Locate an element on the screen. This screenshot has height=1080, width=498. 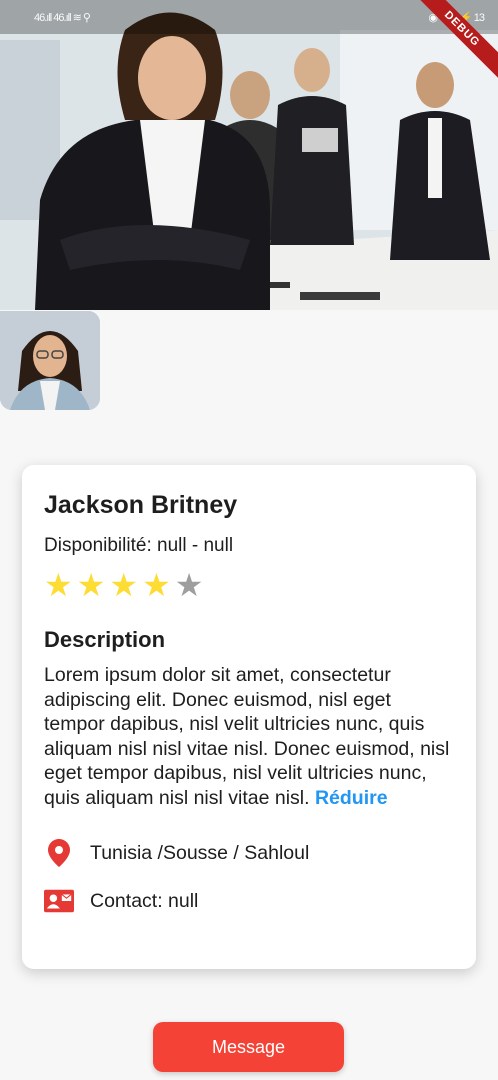
description-heading: Description is located at coordinates (105, 639).